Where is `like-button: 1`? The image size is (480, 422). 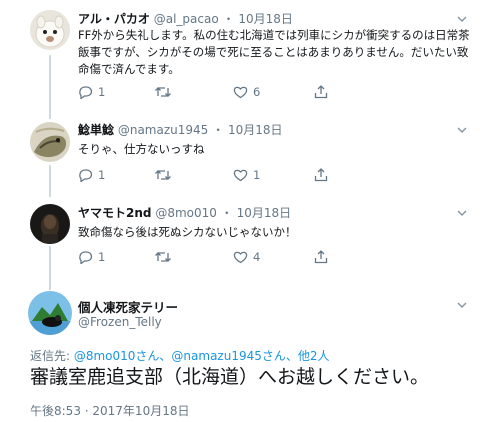
like-button: 1 is located at coordinates (246, 175).